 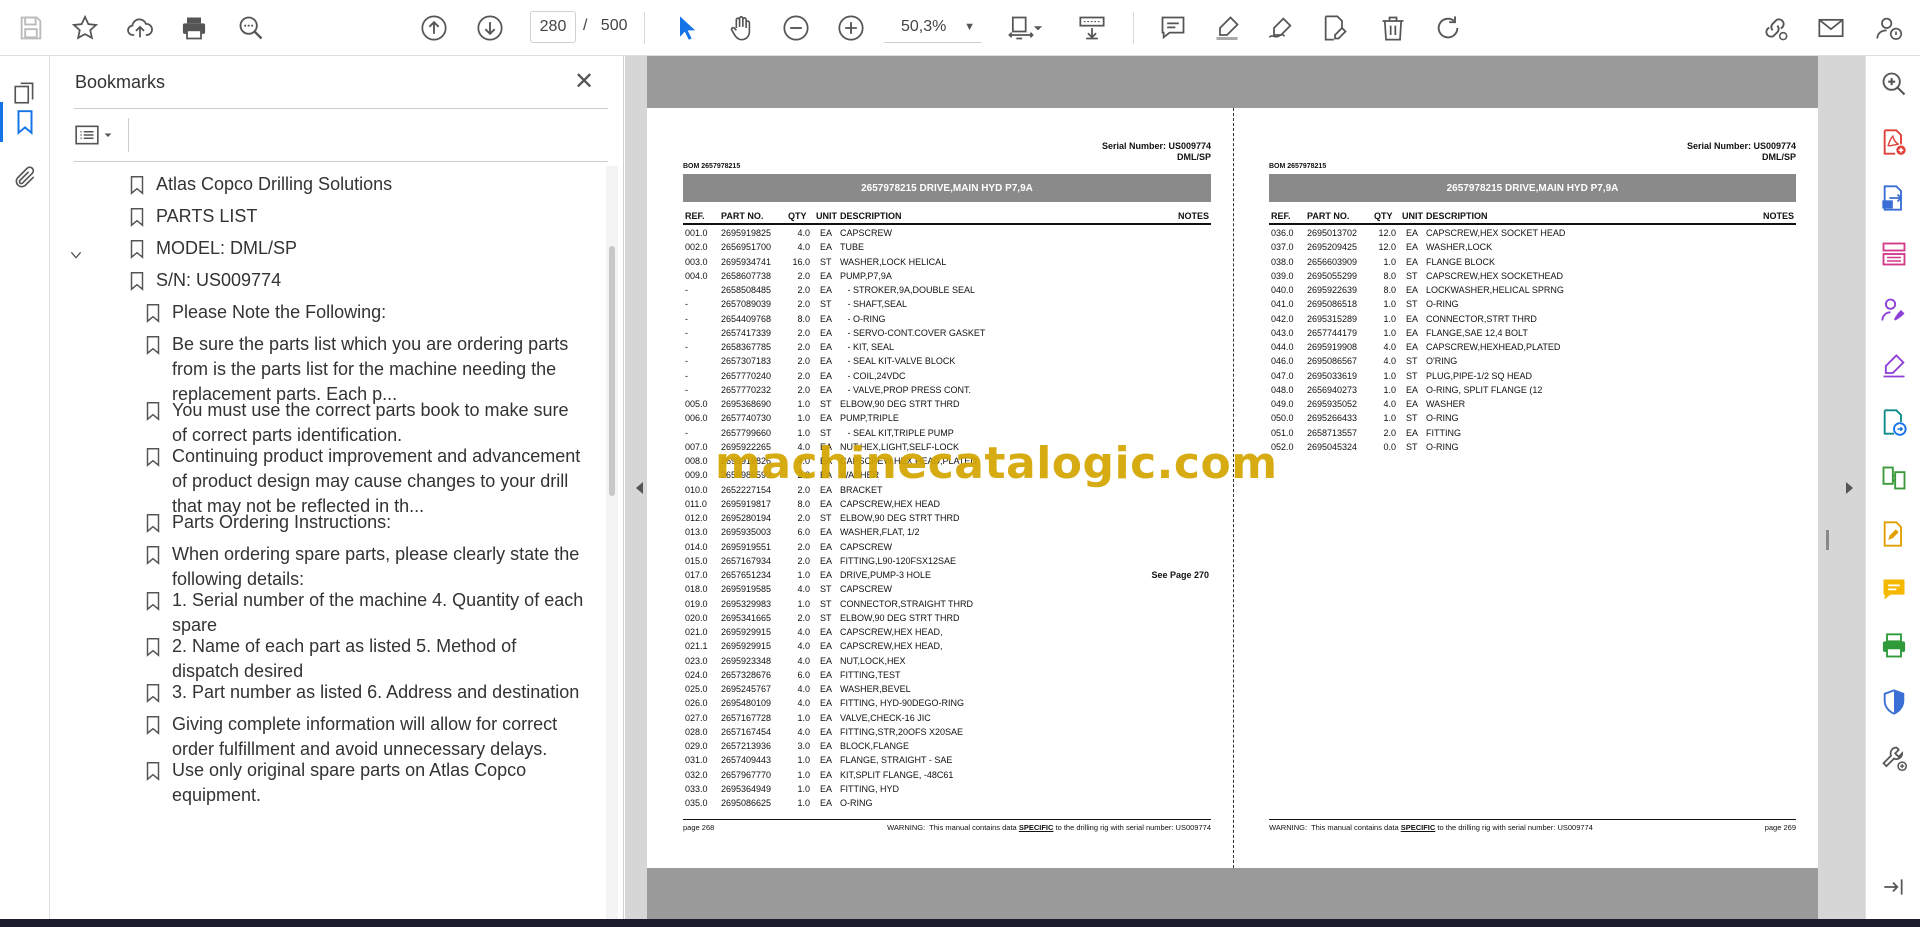 What do you see at coordinates (153, 411) in the screenshot?
I see `bookmark-icon` at bounding box center [153, 411].